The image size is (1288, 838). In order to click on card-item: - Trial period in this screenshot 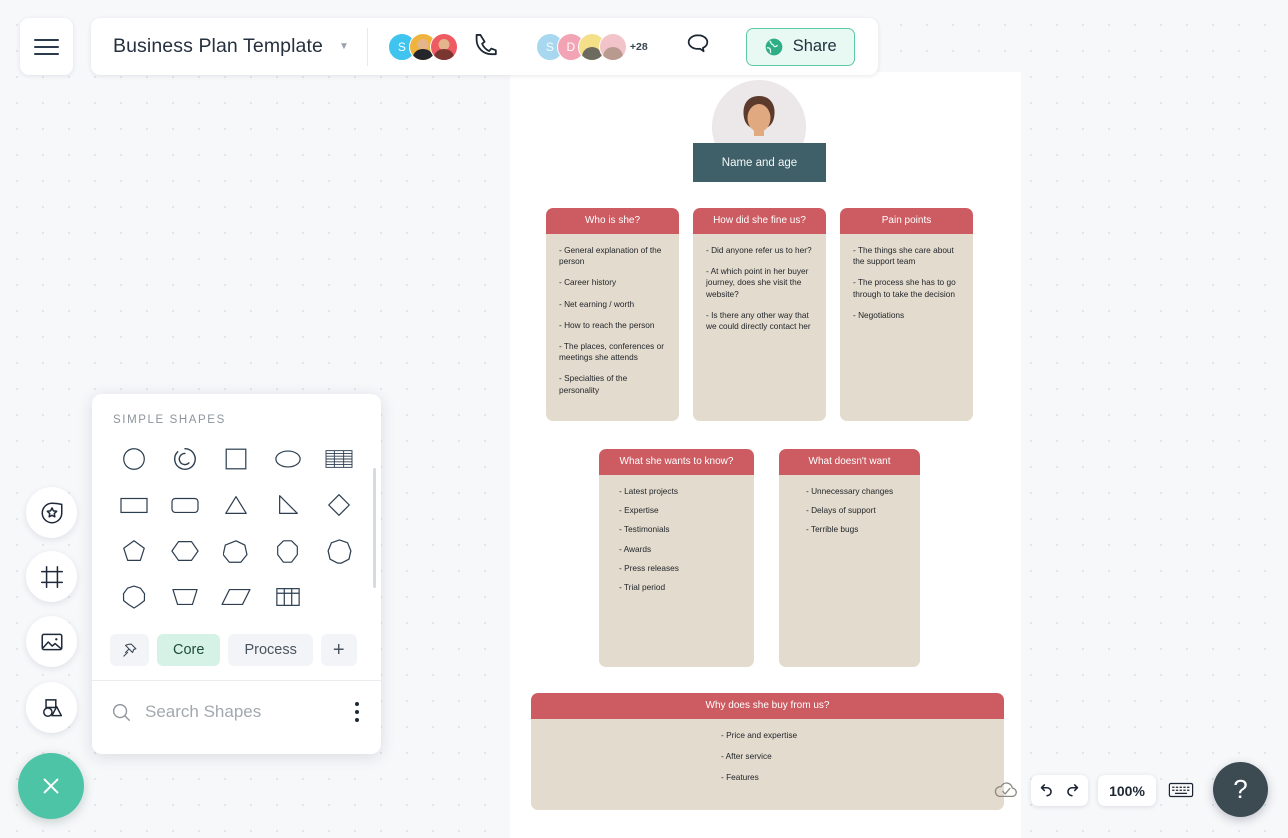, I will do `click(642, 586)`.